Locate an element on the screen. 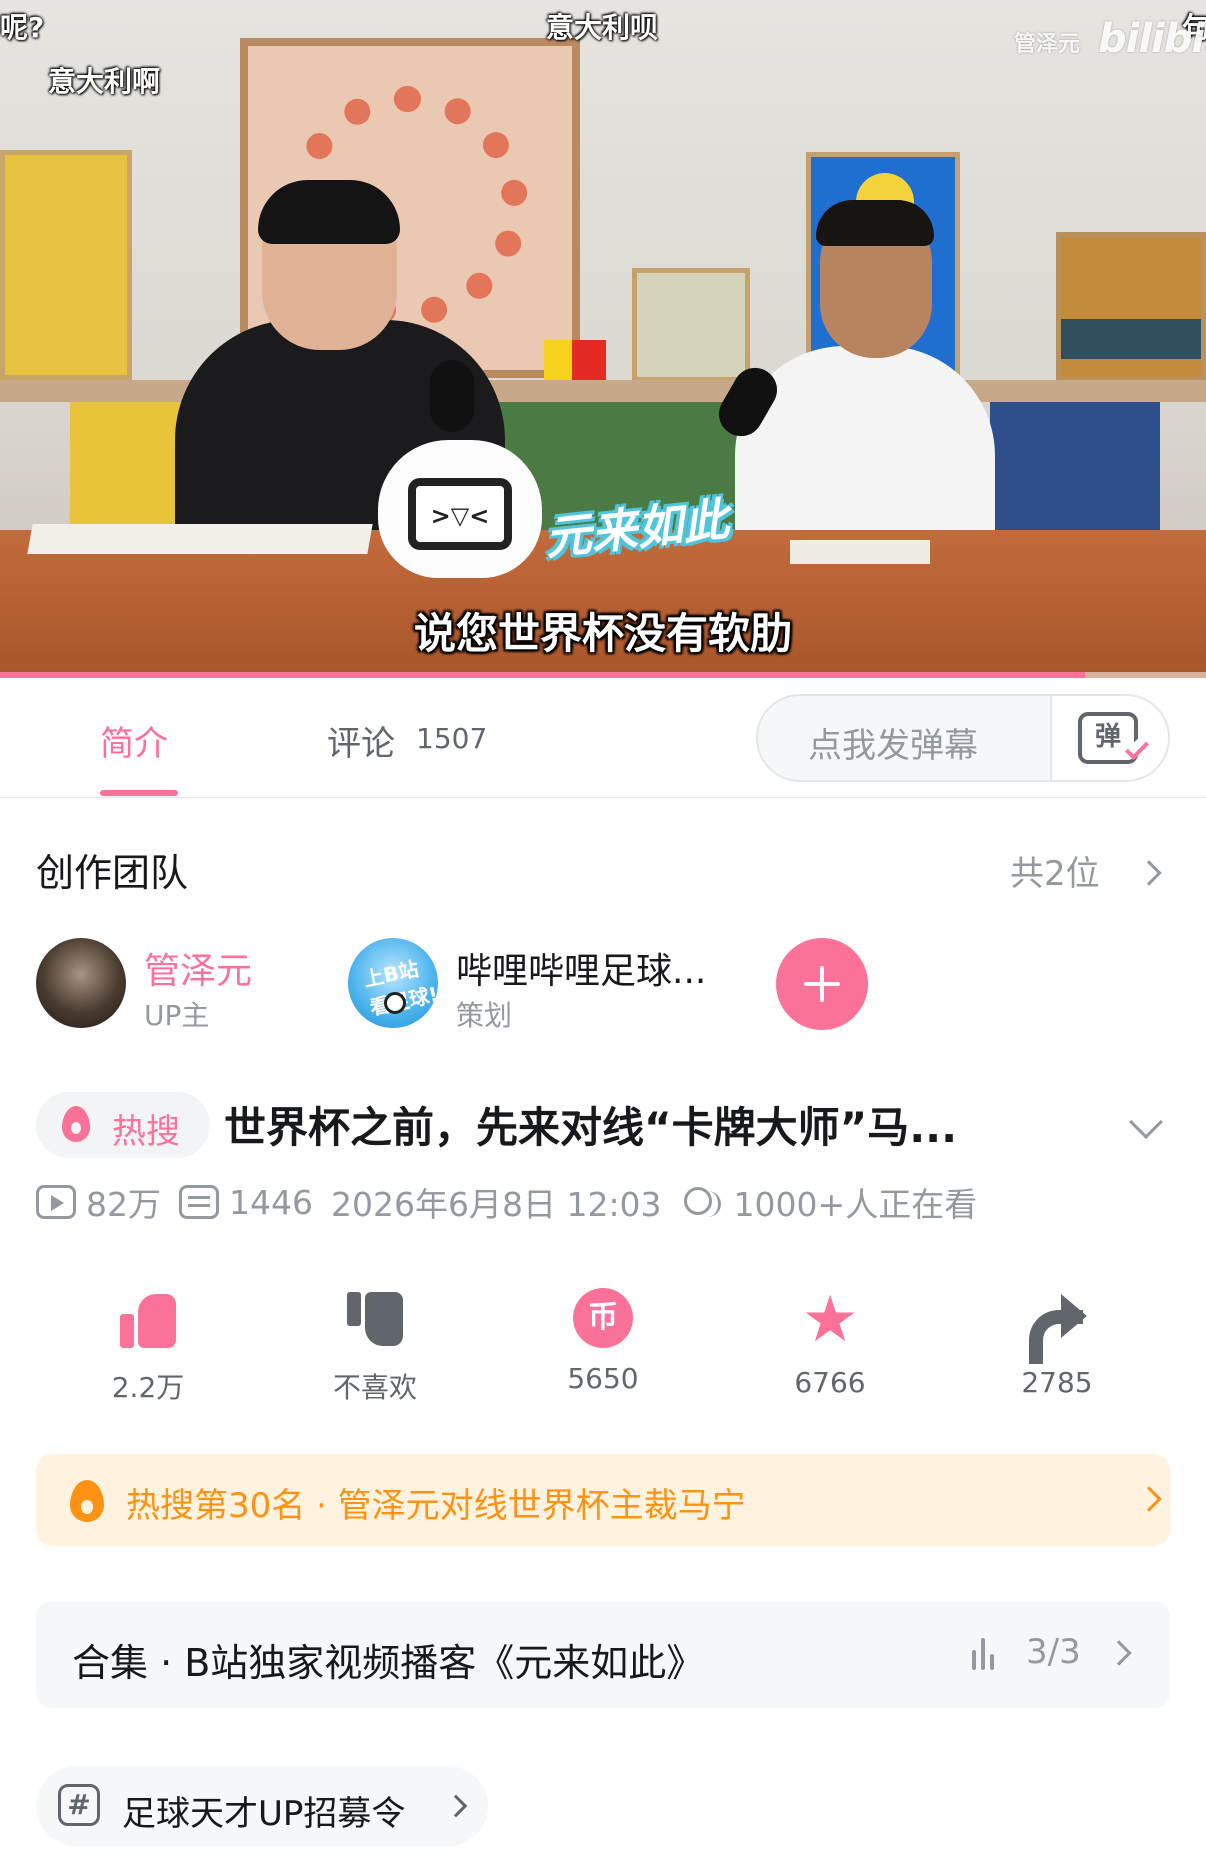  hashtag-icon: # is located at coordinates (79, 1805).